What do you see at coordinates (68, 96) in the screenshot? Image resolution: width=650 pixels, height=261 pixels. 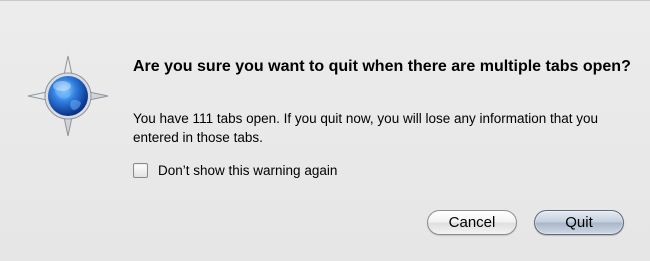 I see `compass-icon` at bounding box center [68, 96].